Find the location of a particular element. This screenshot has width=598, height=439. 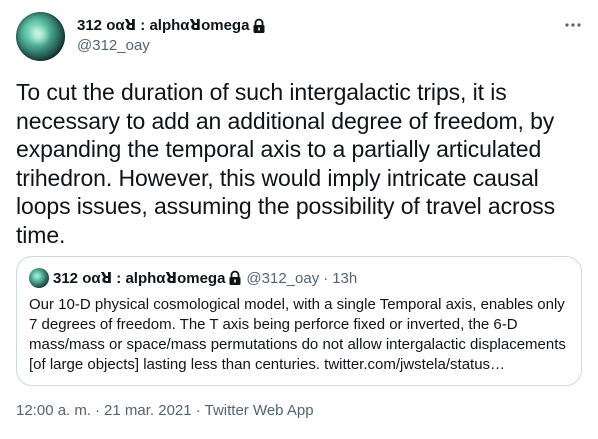

tweet-time: 12:00 a. m. is located at coordinates (53, 410).